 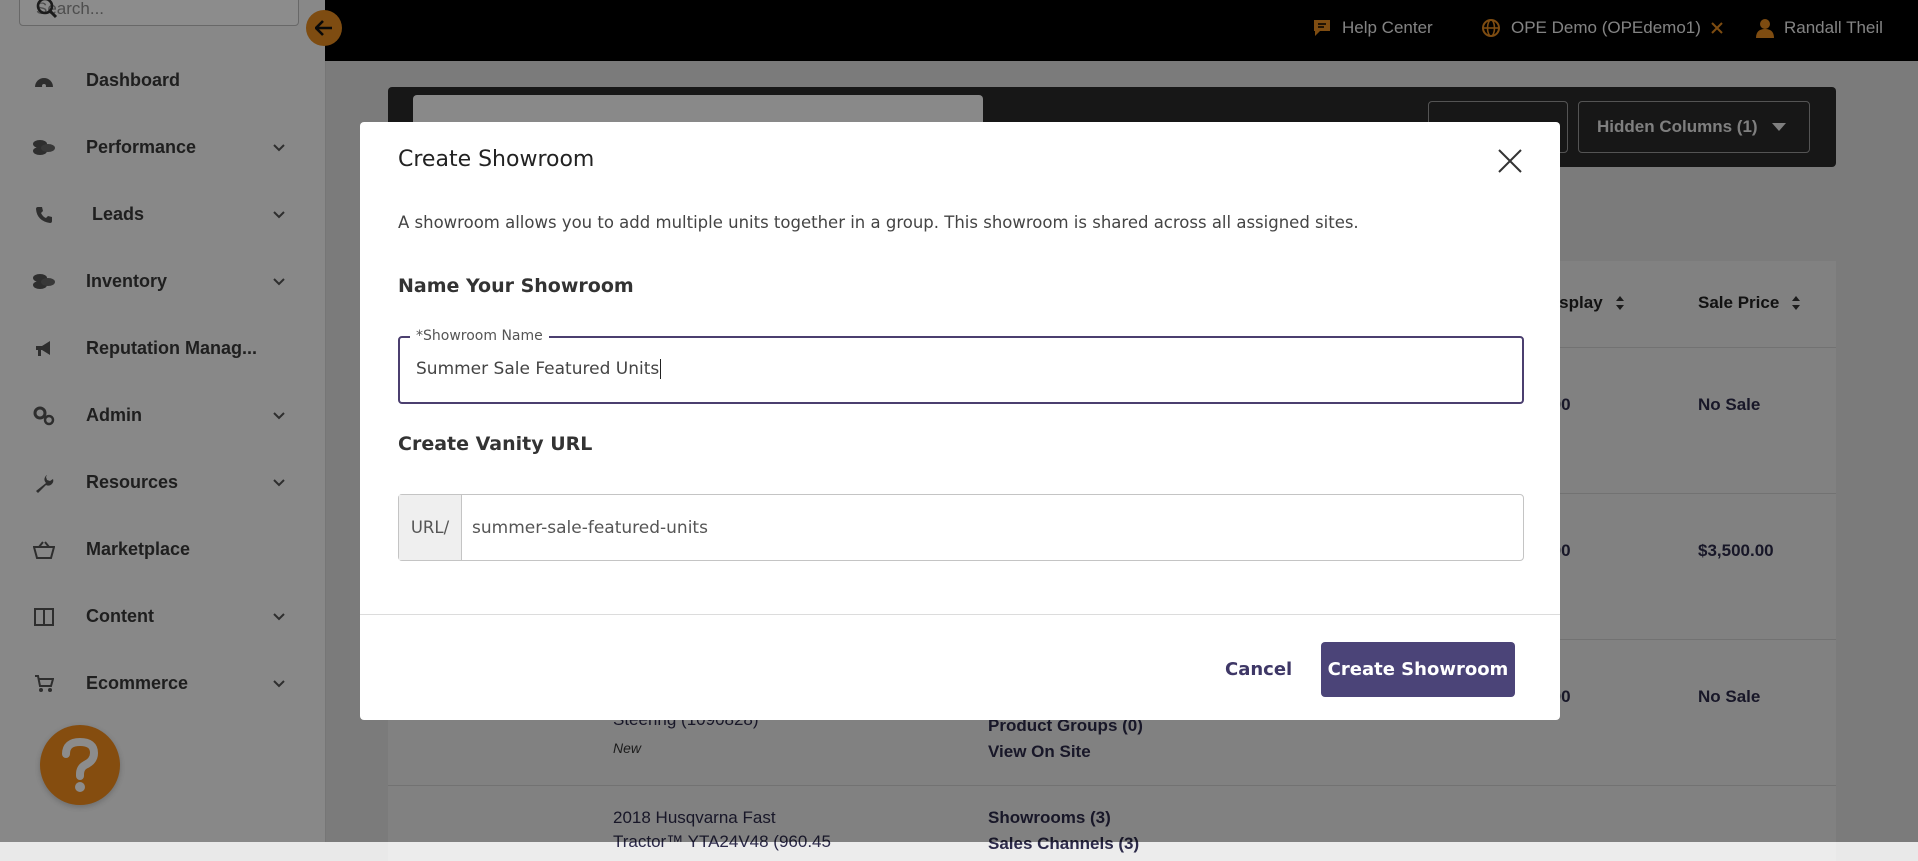 What do you see at coordinates (661, 369) in the screenshot?
I see `text-cursor` at bounding box center [661, 369].